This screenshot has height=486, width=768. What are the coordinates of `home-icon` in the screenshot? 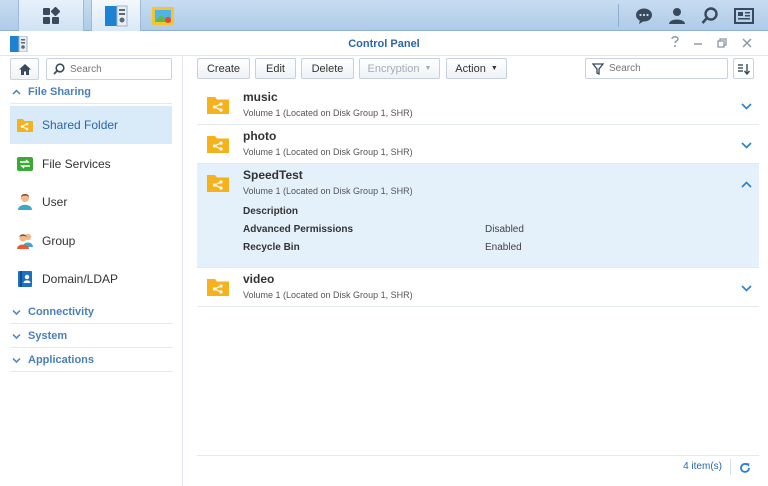 It's located at (24, 69).